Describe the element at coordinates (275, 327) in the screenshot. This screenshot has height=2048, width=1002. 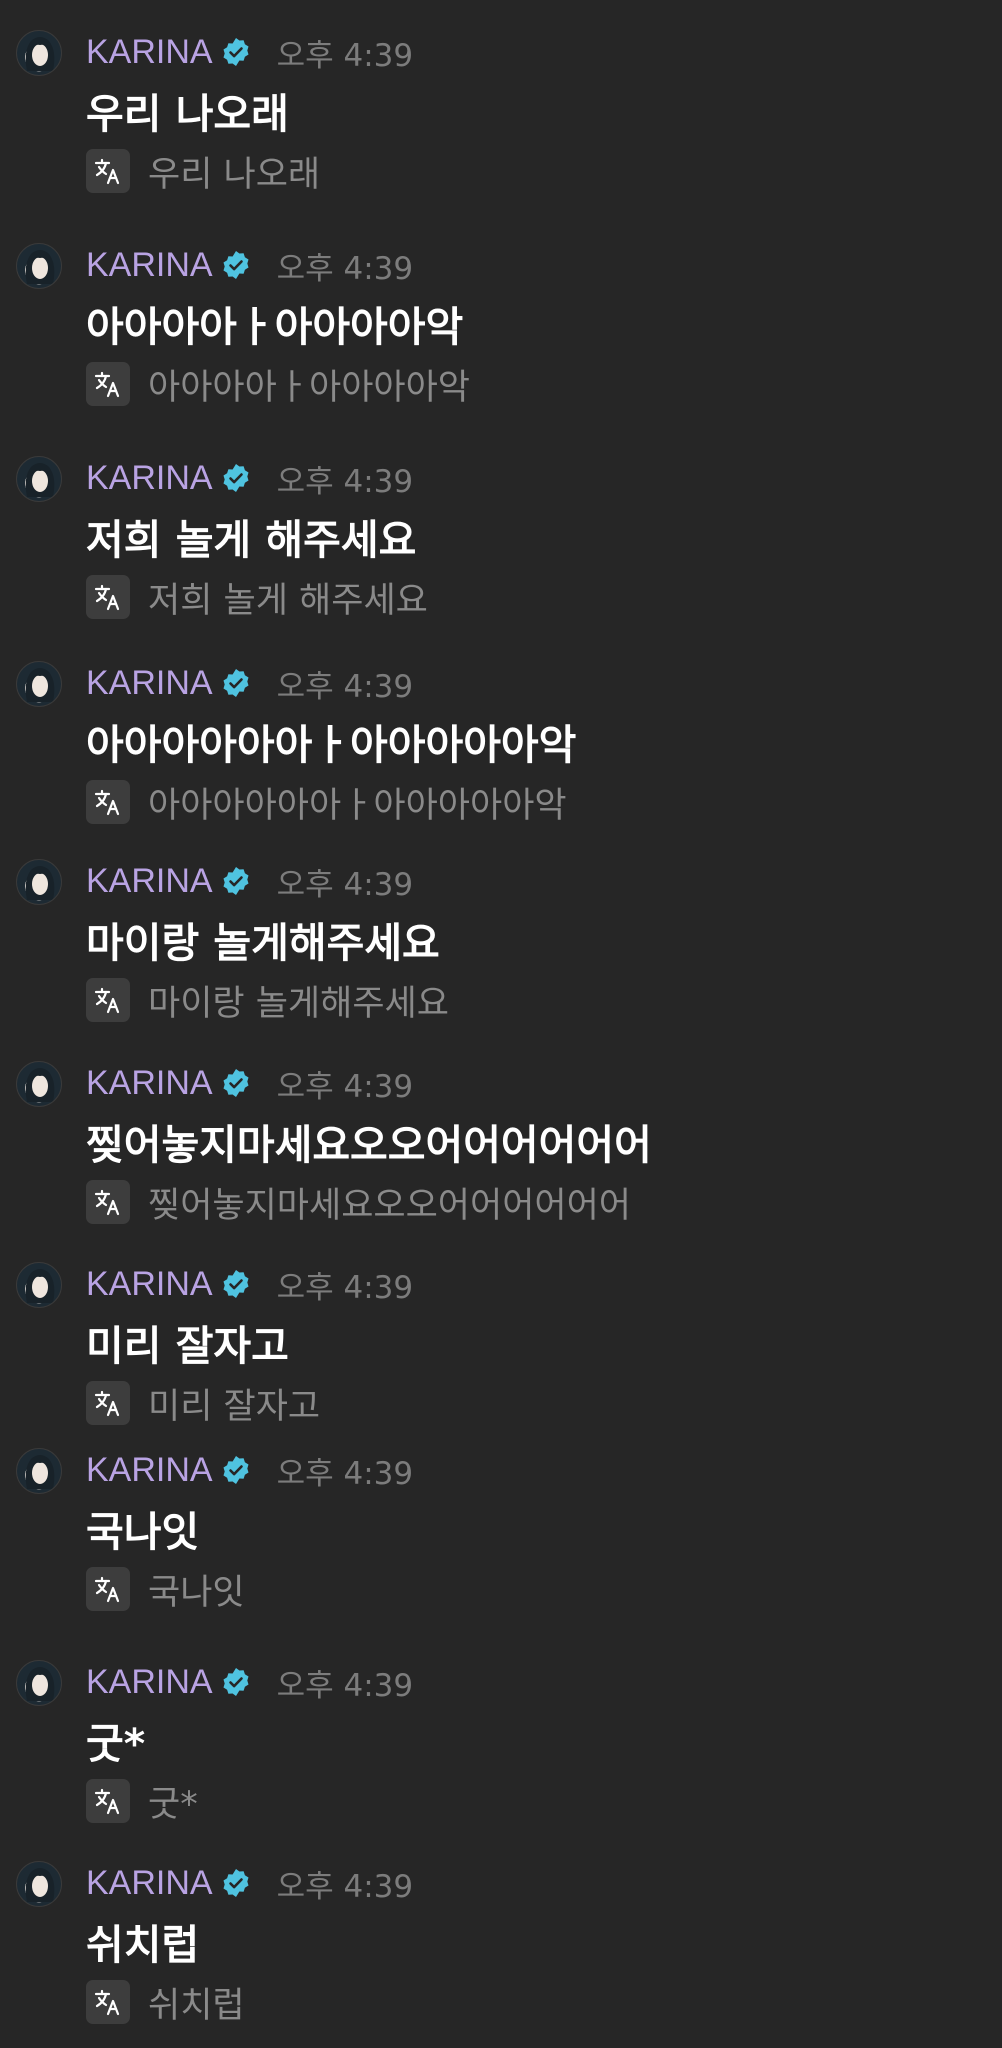
I see `message-text: 아아아아ㅏ아아아아악` at that location.